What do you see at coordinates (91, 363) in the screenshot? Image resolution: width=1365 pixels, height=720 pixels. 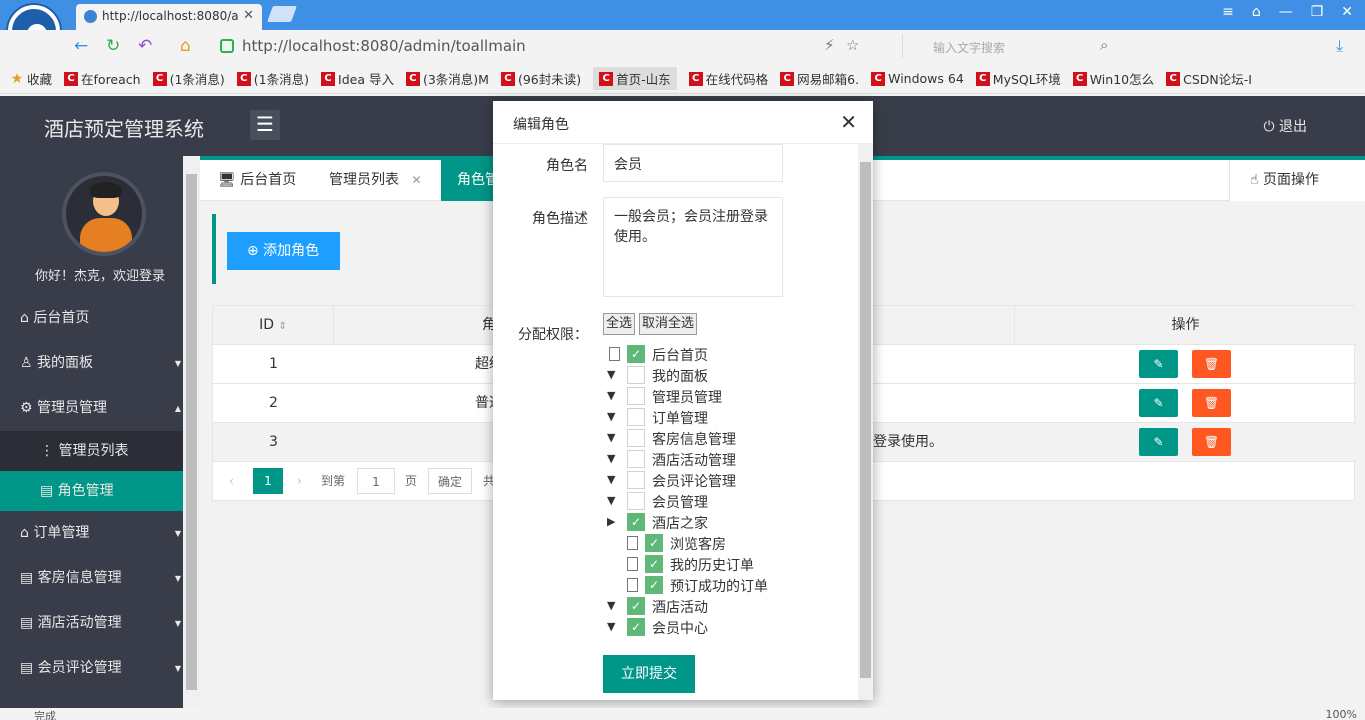 I see `sidebar-item-my-panel: ♙ 我的面板 ▼` at bounding box center [91, 363].